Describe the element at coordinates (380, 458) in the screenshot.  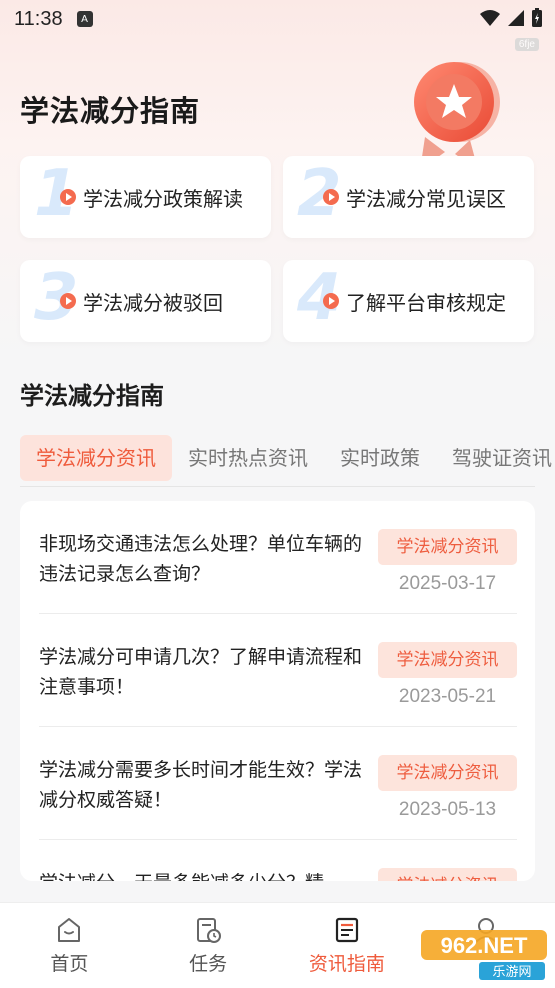
I see `tab-policy: 实时政策` at that location.